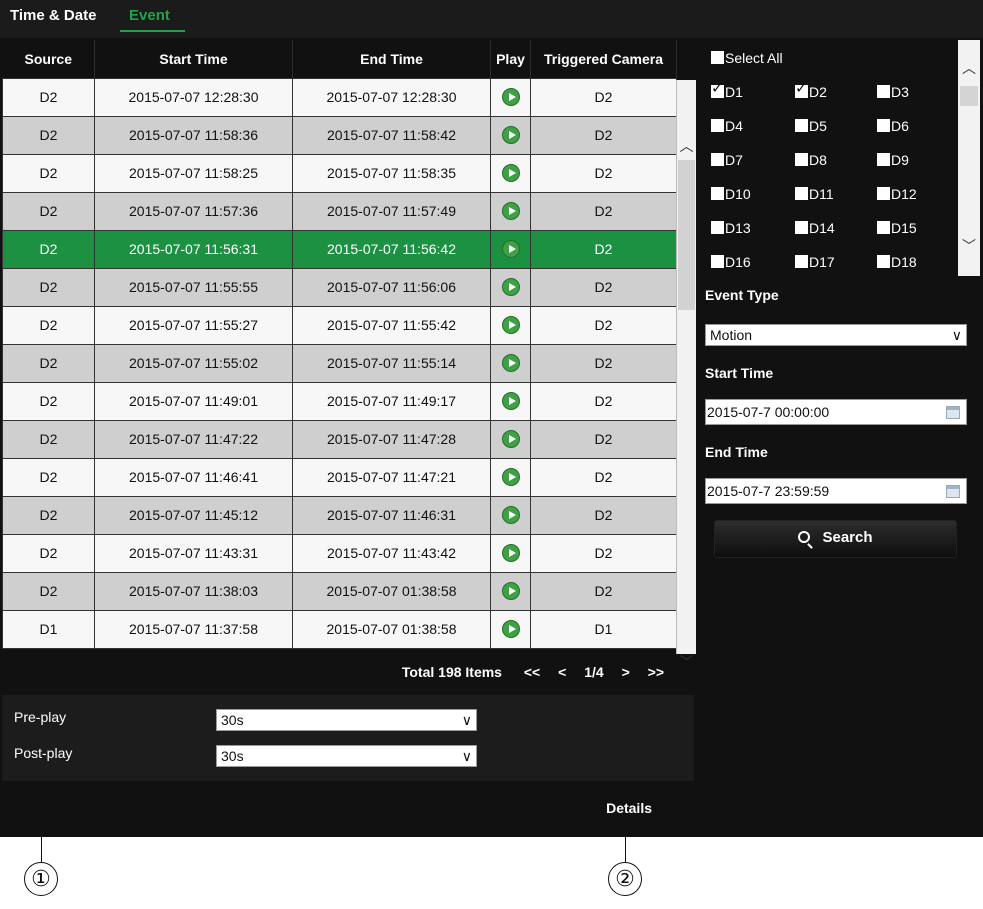 This screenshot has height=909, width=983. I want to click on camera-checkbox-d4: D4, so click(727, 126).